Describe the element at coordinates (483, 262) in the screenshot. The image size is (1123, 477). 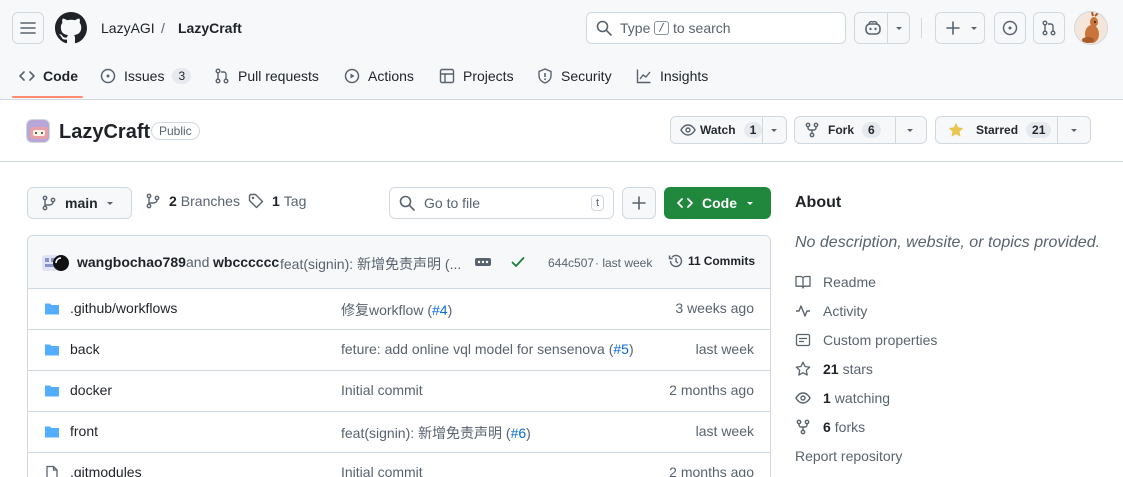
I see `commit-expand-button` at that location.